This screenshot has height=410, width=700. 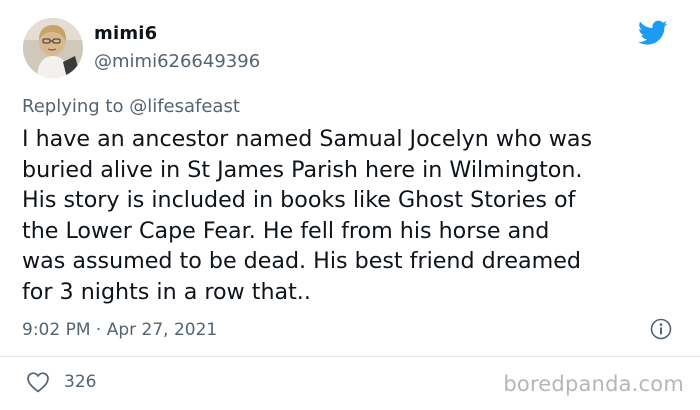 What do you see at coordinates (119, 330) in the screenshot?
I see `tweet-timestamp: 9:02 PM · Apr 27, 2021` at bounding box center [119, 330].